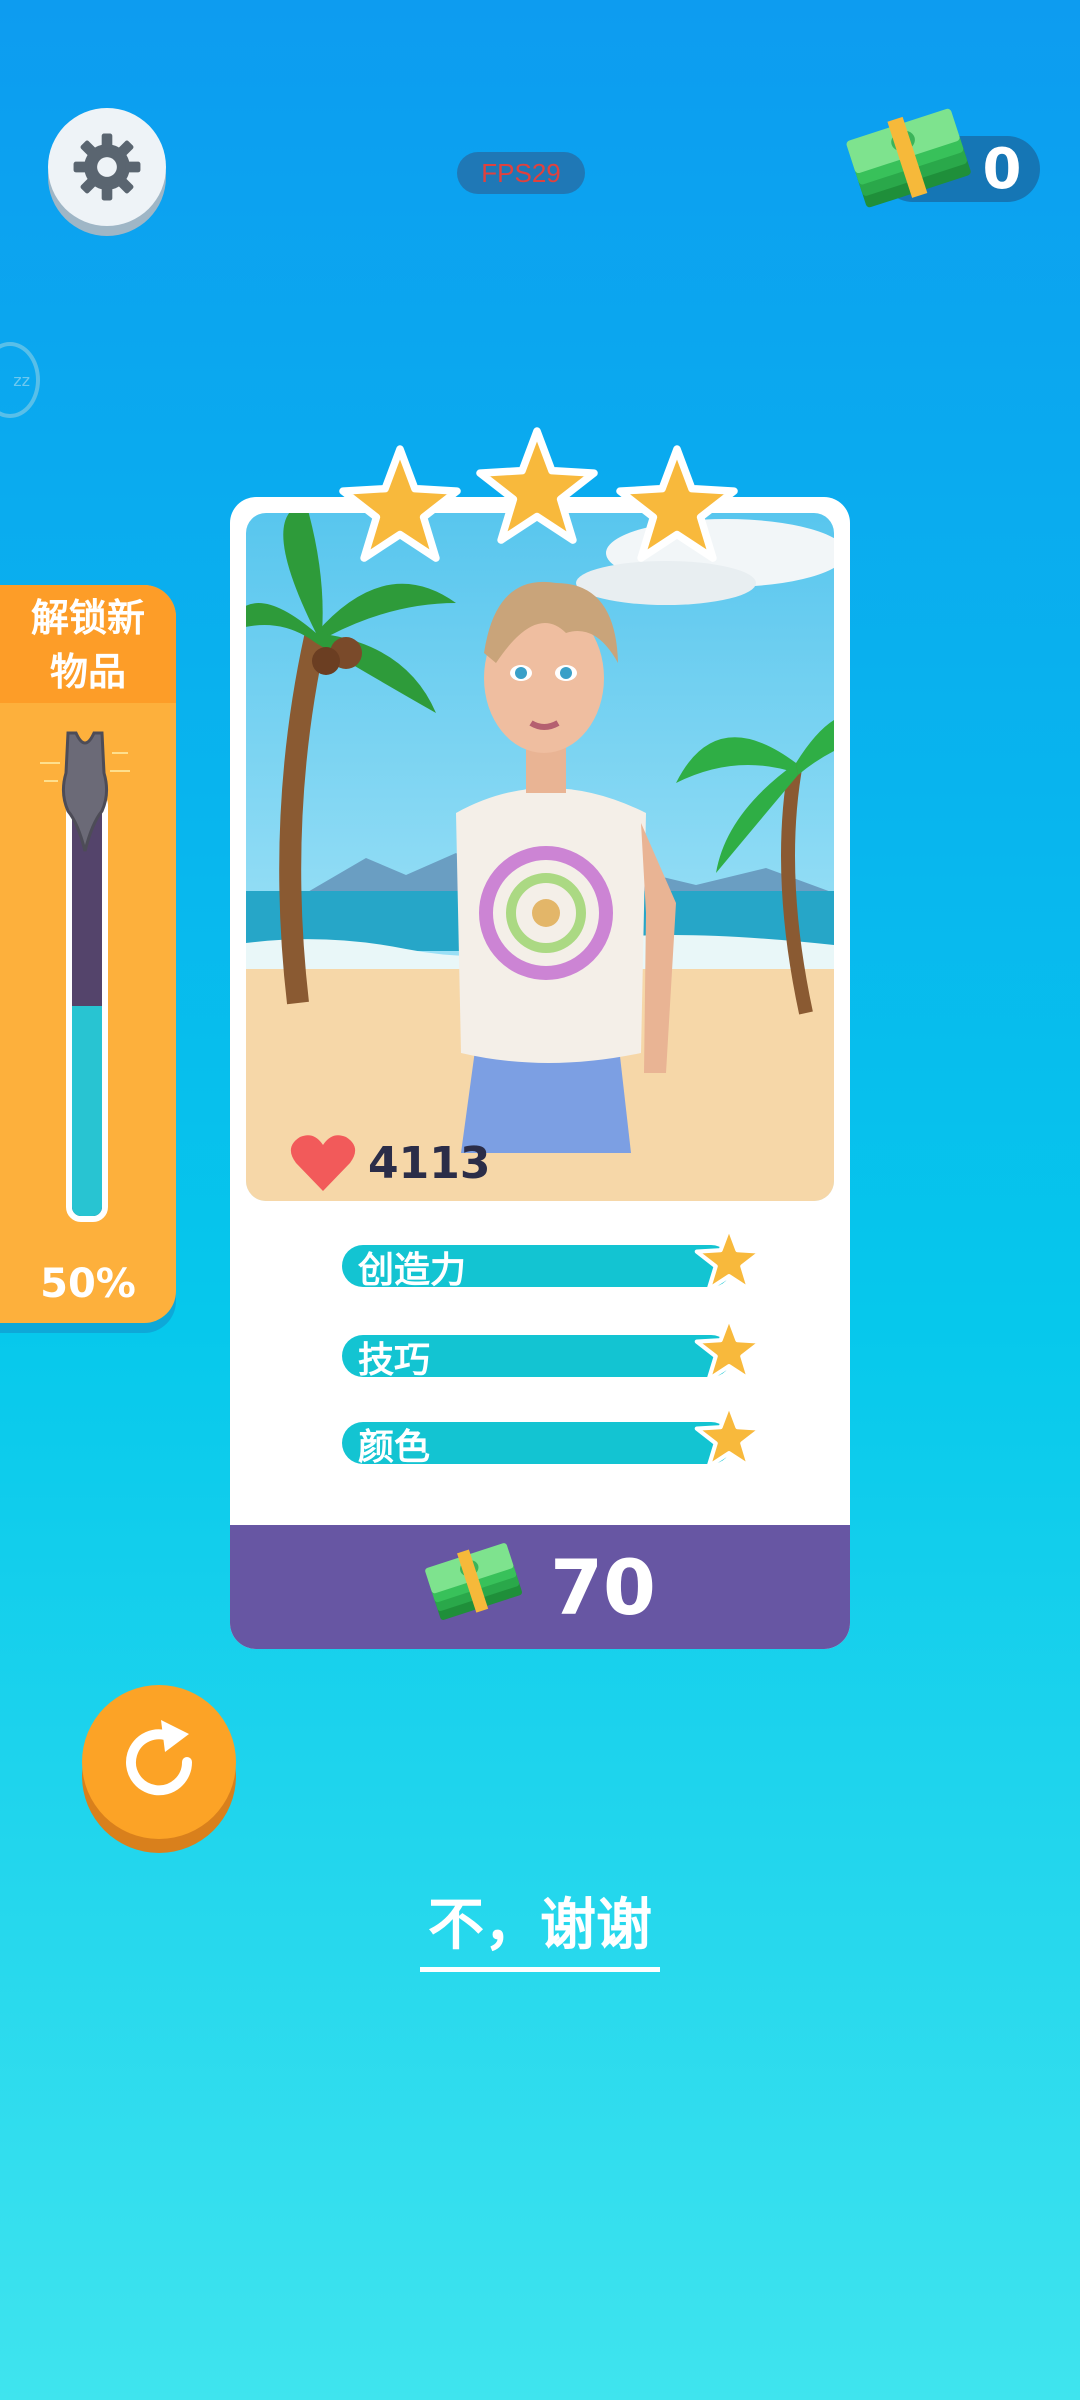  I want to click on refresh-icon, so click(159, 1758).